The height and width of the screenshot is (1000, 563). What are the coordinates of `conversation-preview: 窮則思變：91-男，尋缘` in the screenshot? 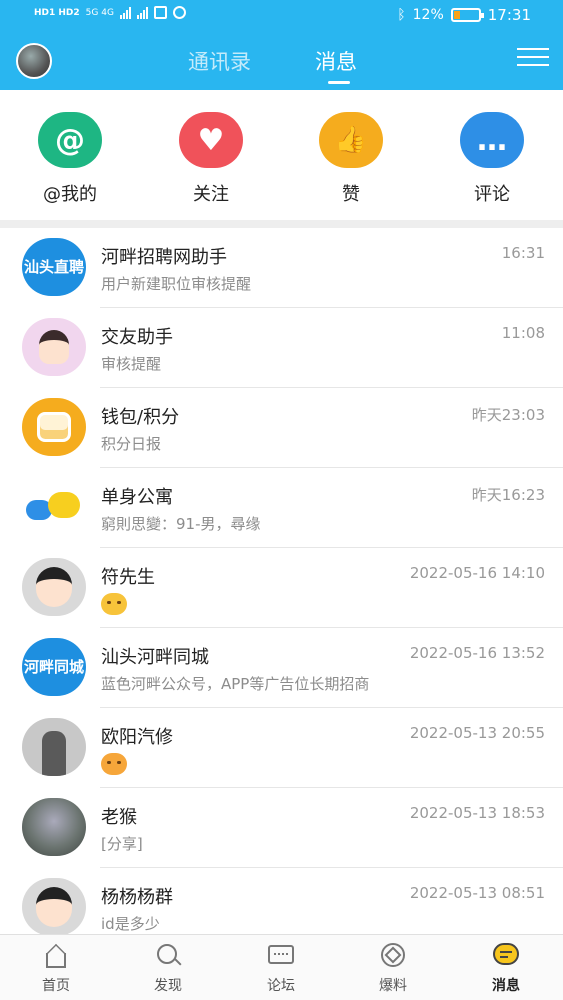 It's located at (181, 524).